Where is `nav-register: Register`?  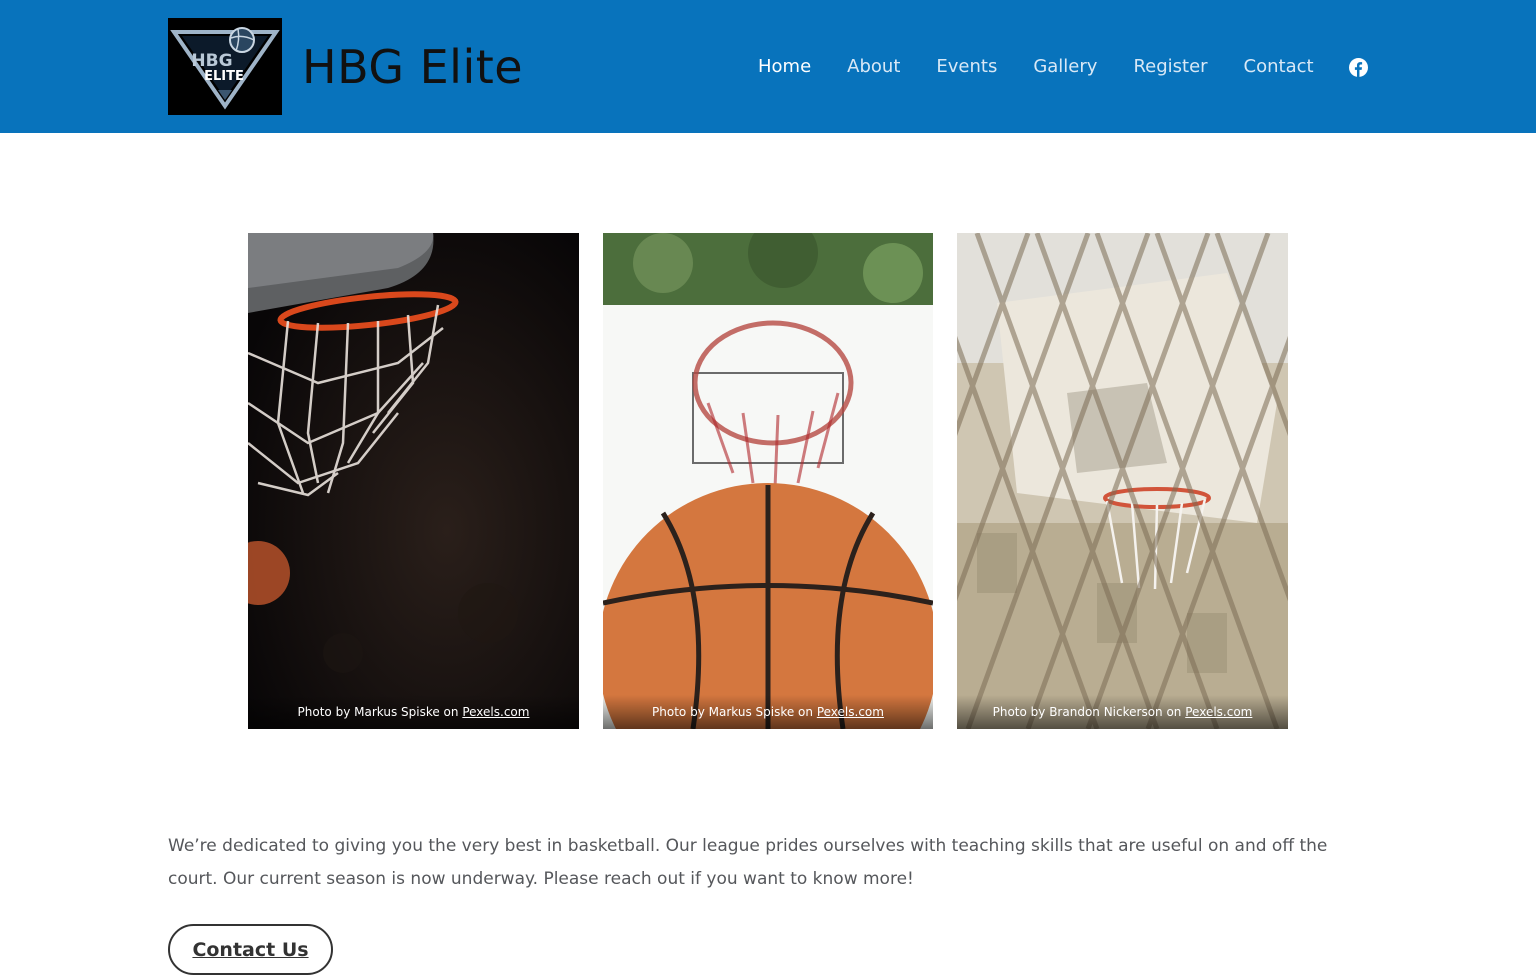 nav-register: Register is located at coordinates (1170, 67).